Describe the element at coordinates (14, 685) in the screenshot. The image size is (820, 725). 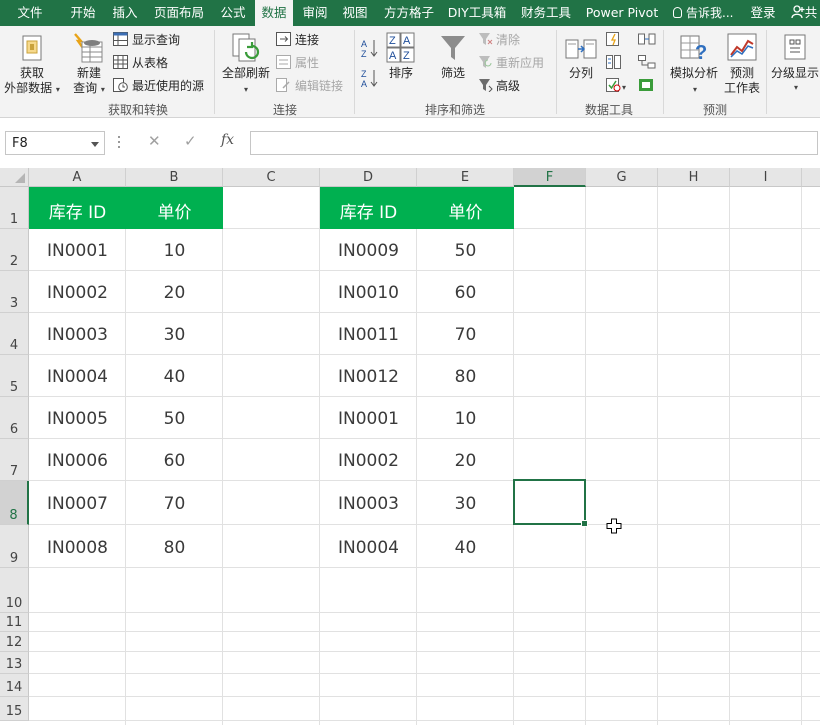
I see `row-header-14: 14` at that location.